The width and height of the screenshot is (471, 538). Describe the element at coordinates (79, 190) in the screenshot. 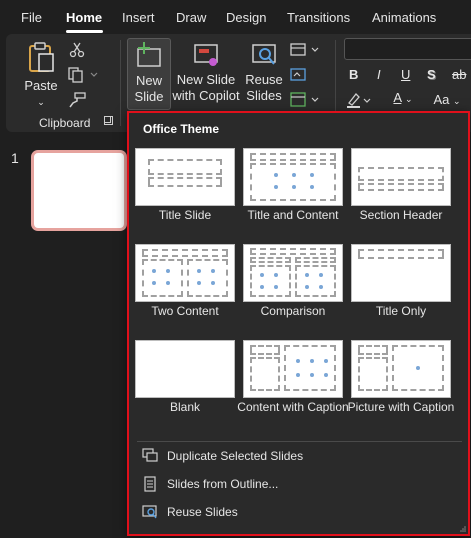

I see `slide-thumbnail` at that location.